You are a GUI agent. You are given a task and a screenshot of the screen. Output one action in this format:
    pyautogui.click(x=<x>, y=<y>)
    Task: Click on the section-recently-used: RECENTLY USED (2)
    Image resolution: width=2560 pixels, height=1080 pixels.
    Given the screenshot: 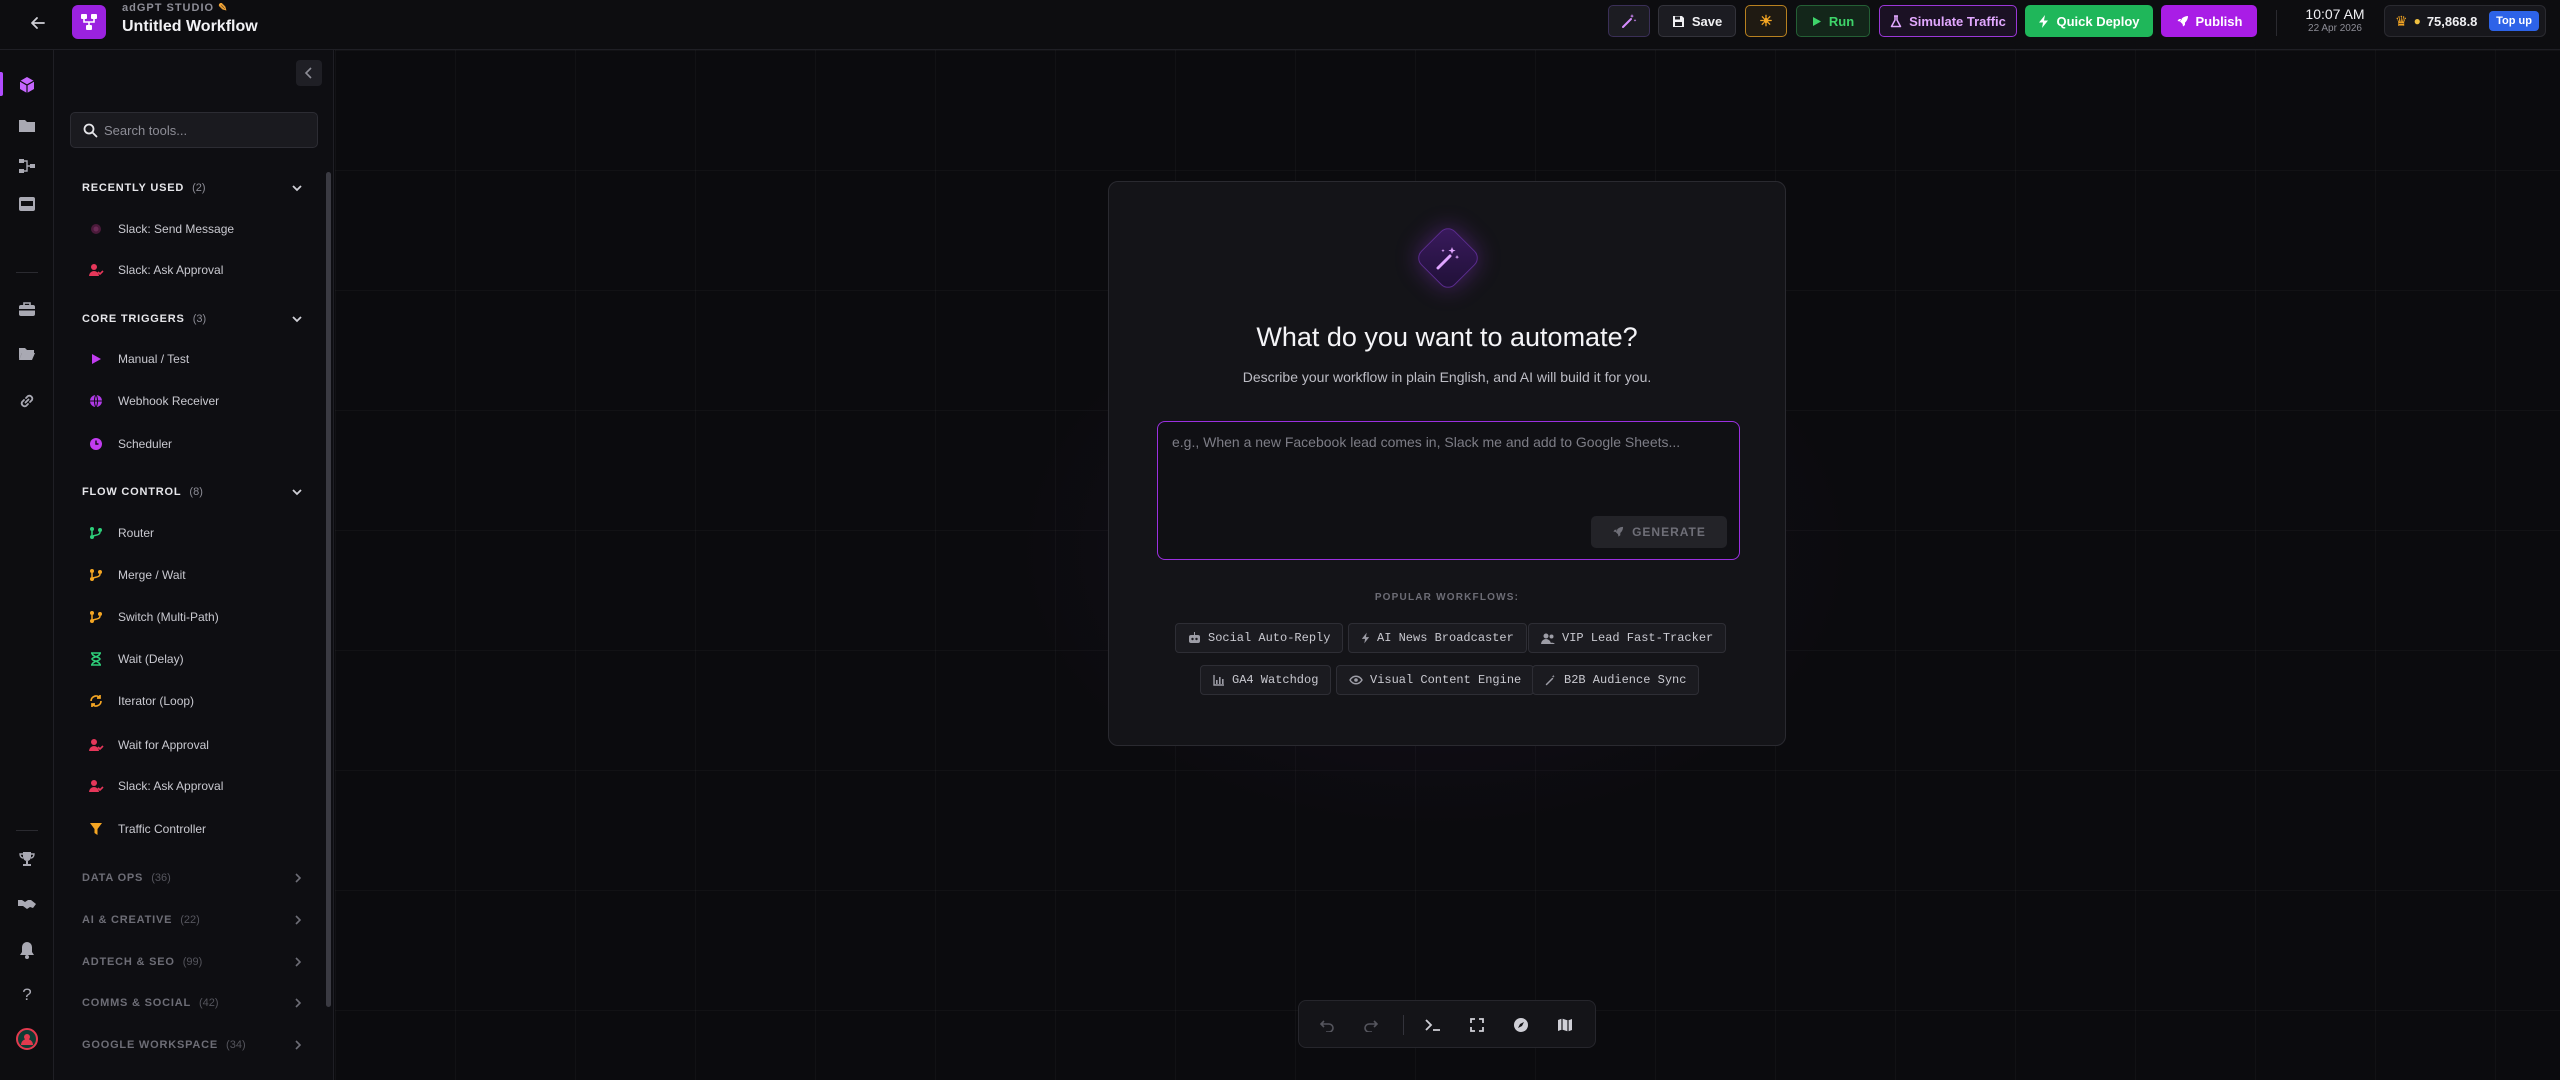 What is the action you would take?
    pyautogui.click(x=192, y=188)
    